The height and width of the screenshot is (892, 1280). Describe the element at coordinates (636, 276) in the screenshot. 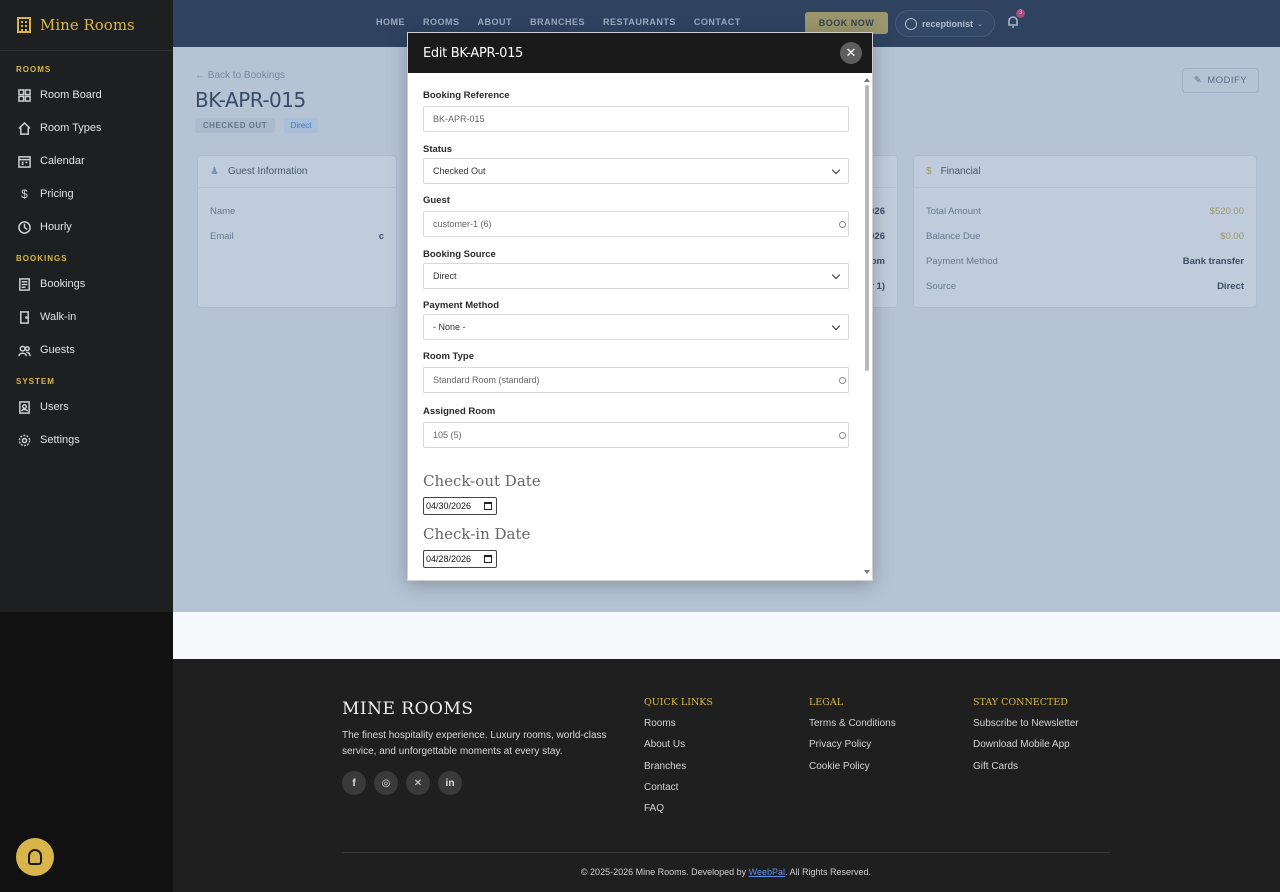

I see `booking-source-select: Direct` at that location.